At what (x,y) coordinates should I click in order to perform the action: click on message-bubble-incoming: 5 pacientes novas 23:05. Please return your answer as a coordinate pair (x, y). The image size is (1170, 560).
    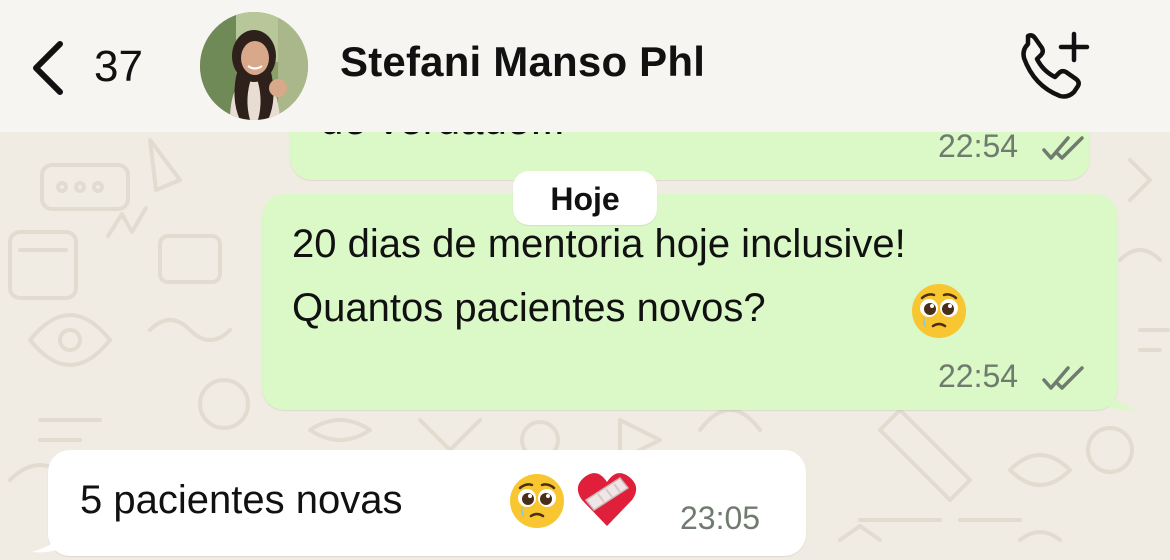
    Looking at the image, I should click on (419, 503).